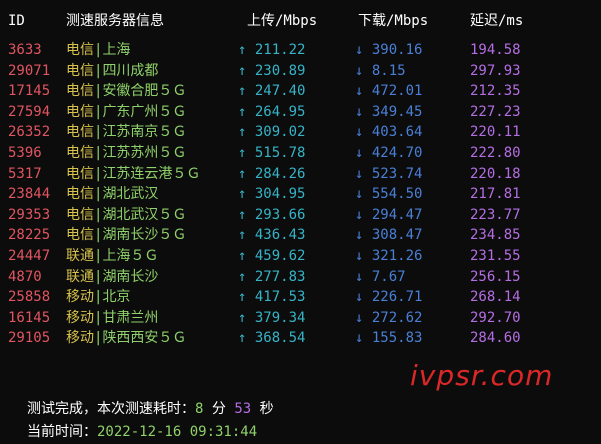 This screenshot has width=601, height=444. What do you see at coordinates (29, 132) in the screenshot?
I see `server-id: 26352` at bounding box center [29, 132].